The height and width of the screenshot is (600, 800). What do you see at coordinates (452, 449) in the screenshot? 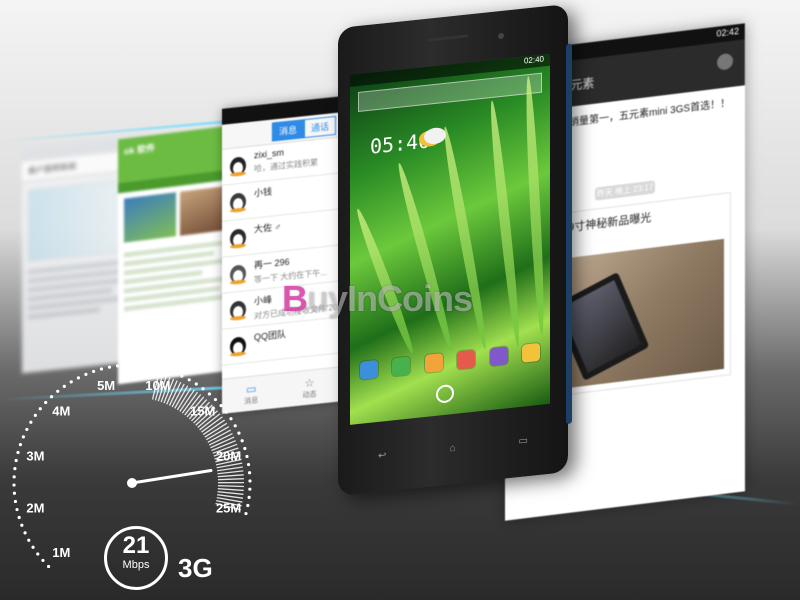
I see `home-key-icon: ⌂` at bounding box center [452, 449].